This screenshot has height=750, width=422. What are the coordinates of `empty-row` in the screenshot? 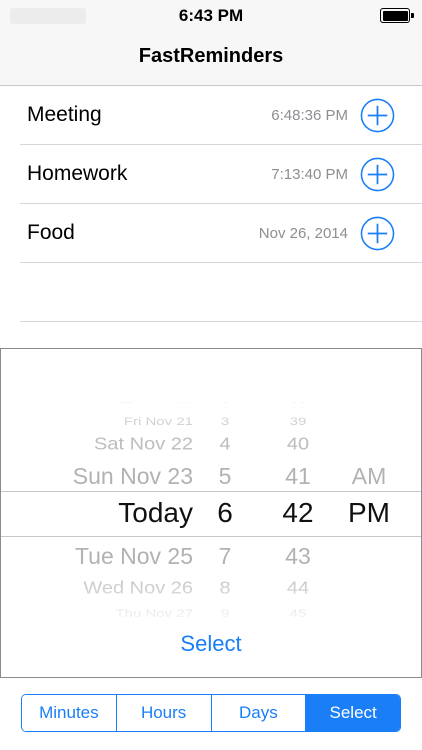 It's located at (221, 292).